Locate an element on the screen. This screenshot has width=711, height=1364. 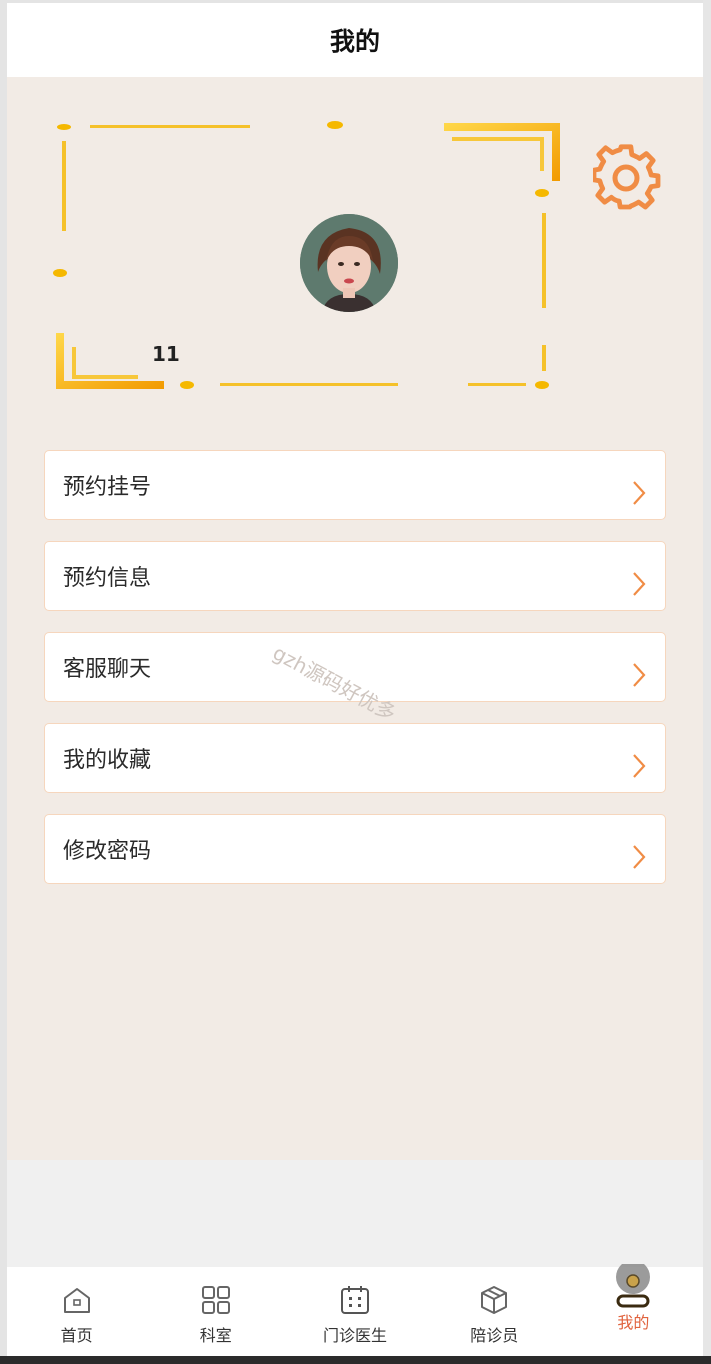
tab-label: 门诊医生 is located at coordinates (355, 1335).